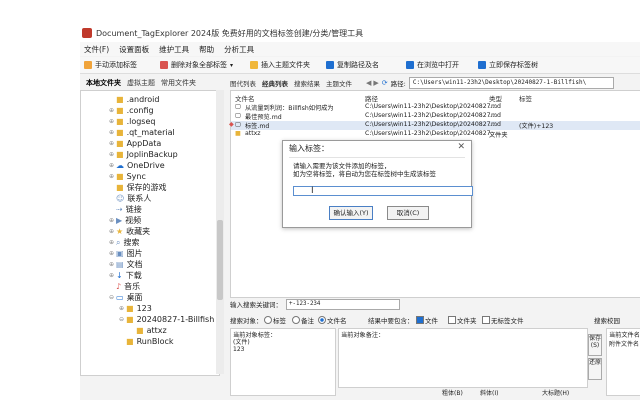 The width and height of the screenshot is (640, 400). Describe the element at coordinates (427, 320) in the screenshot. I see `checkbox-file: 文件` at that location.